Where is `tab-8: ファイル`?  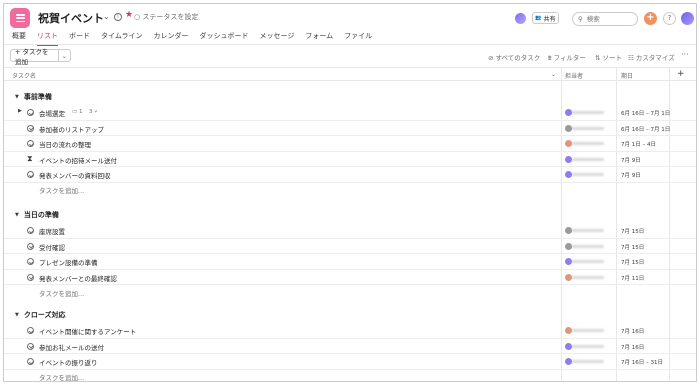 tab-8: ファイル is located at coordinates (358, 38).